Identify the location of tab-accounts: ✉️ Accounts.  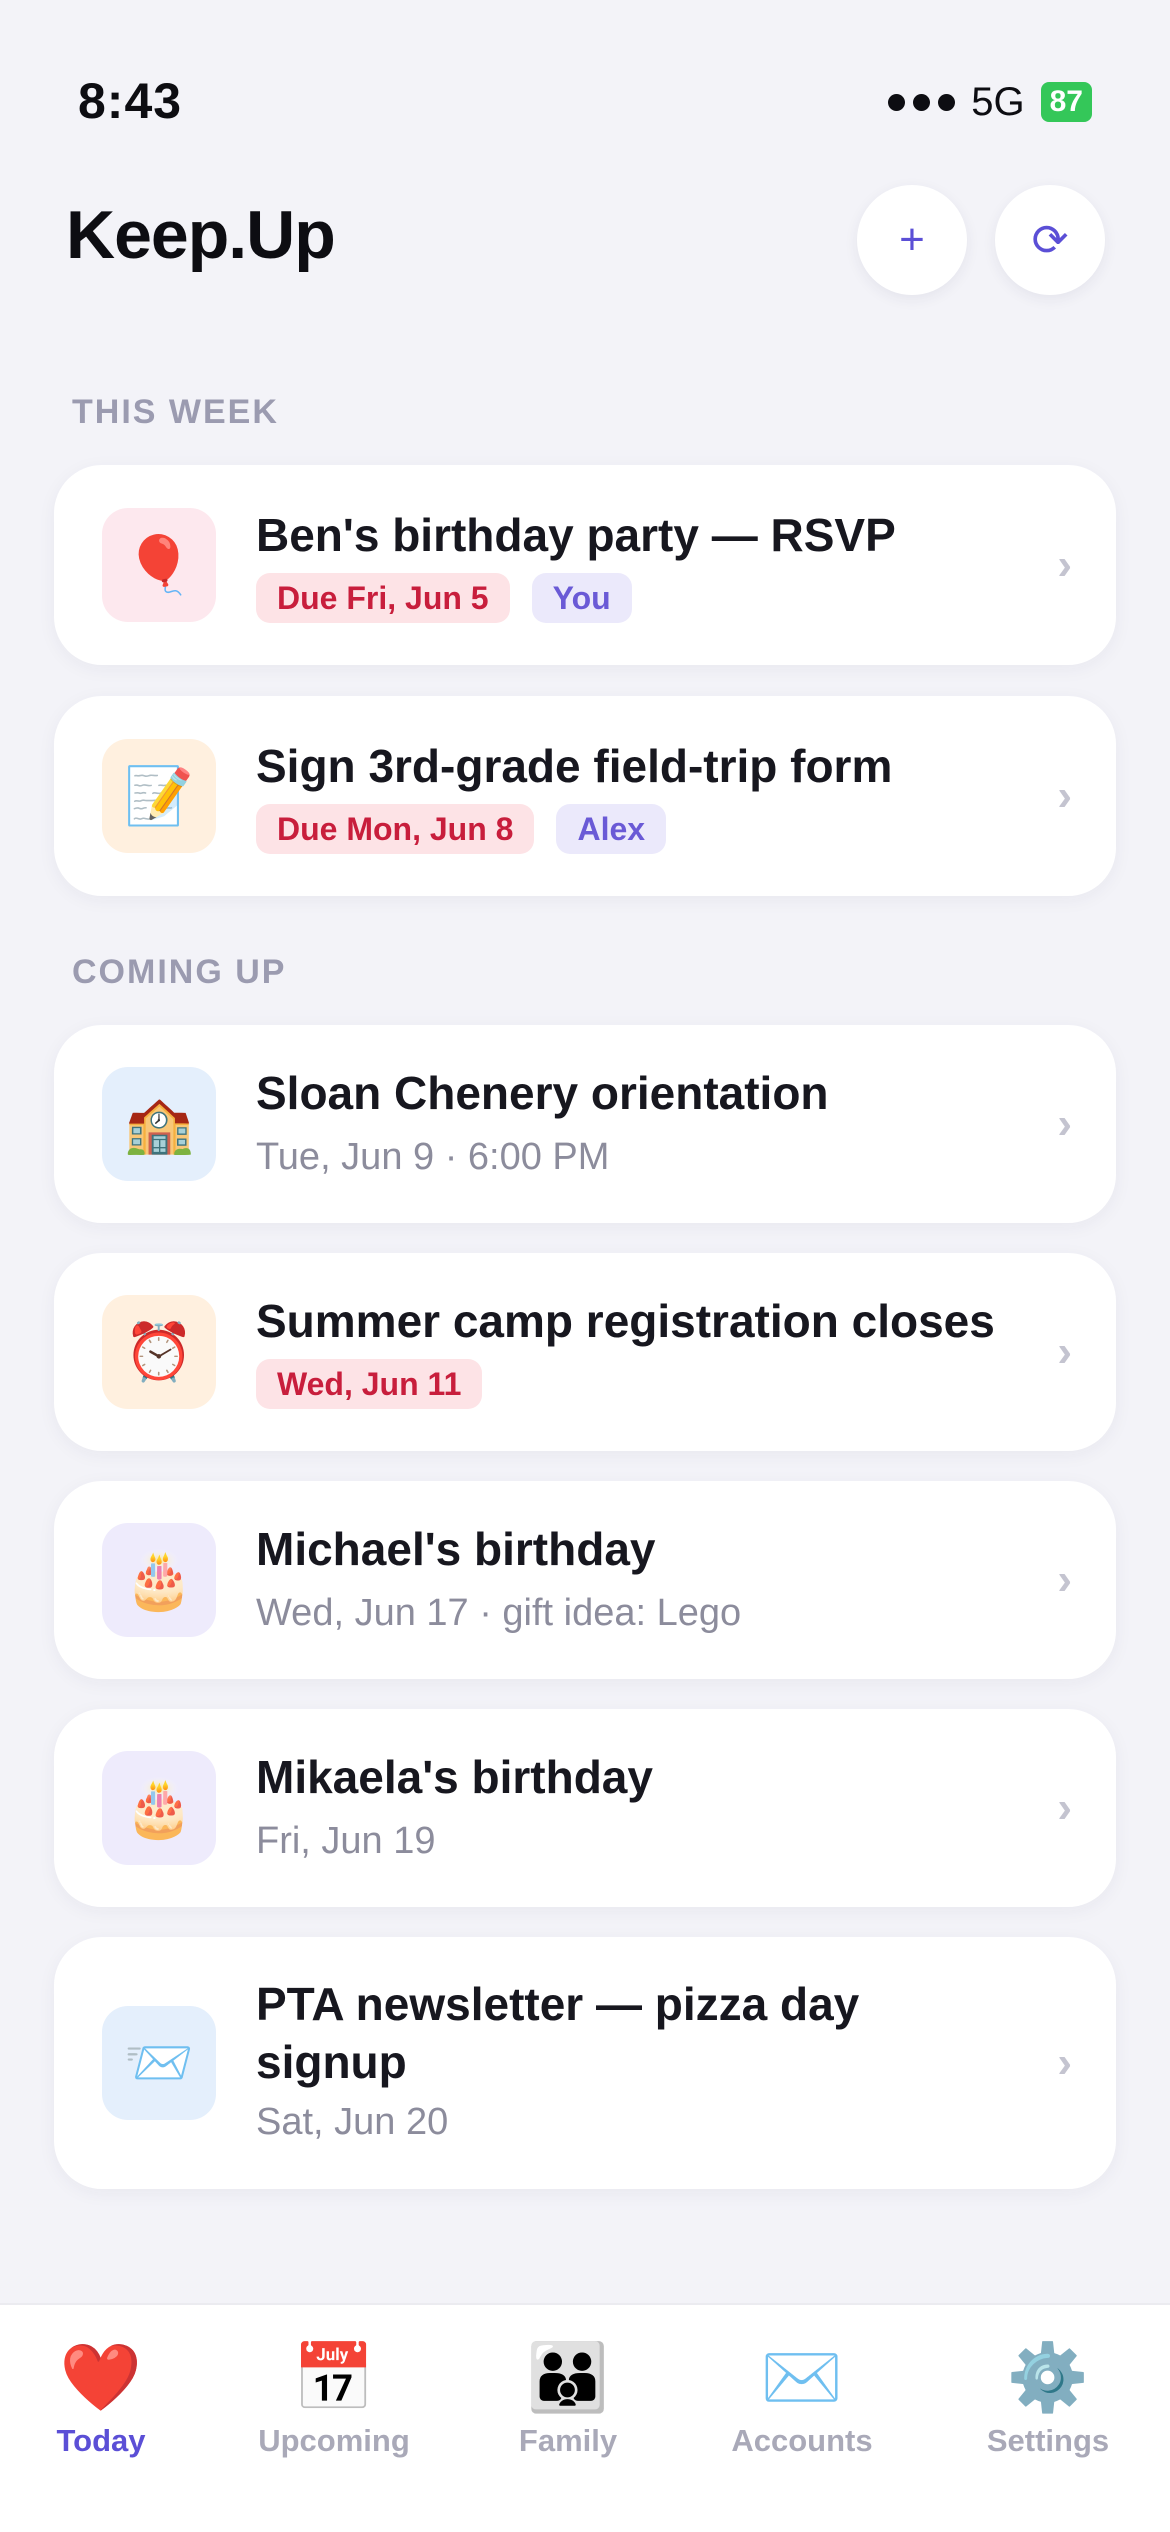
(802, 2399).